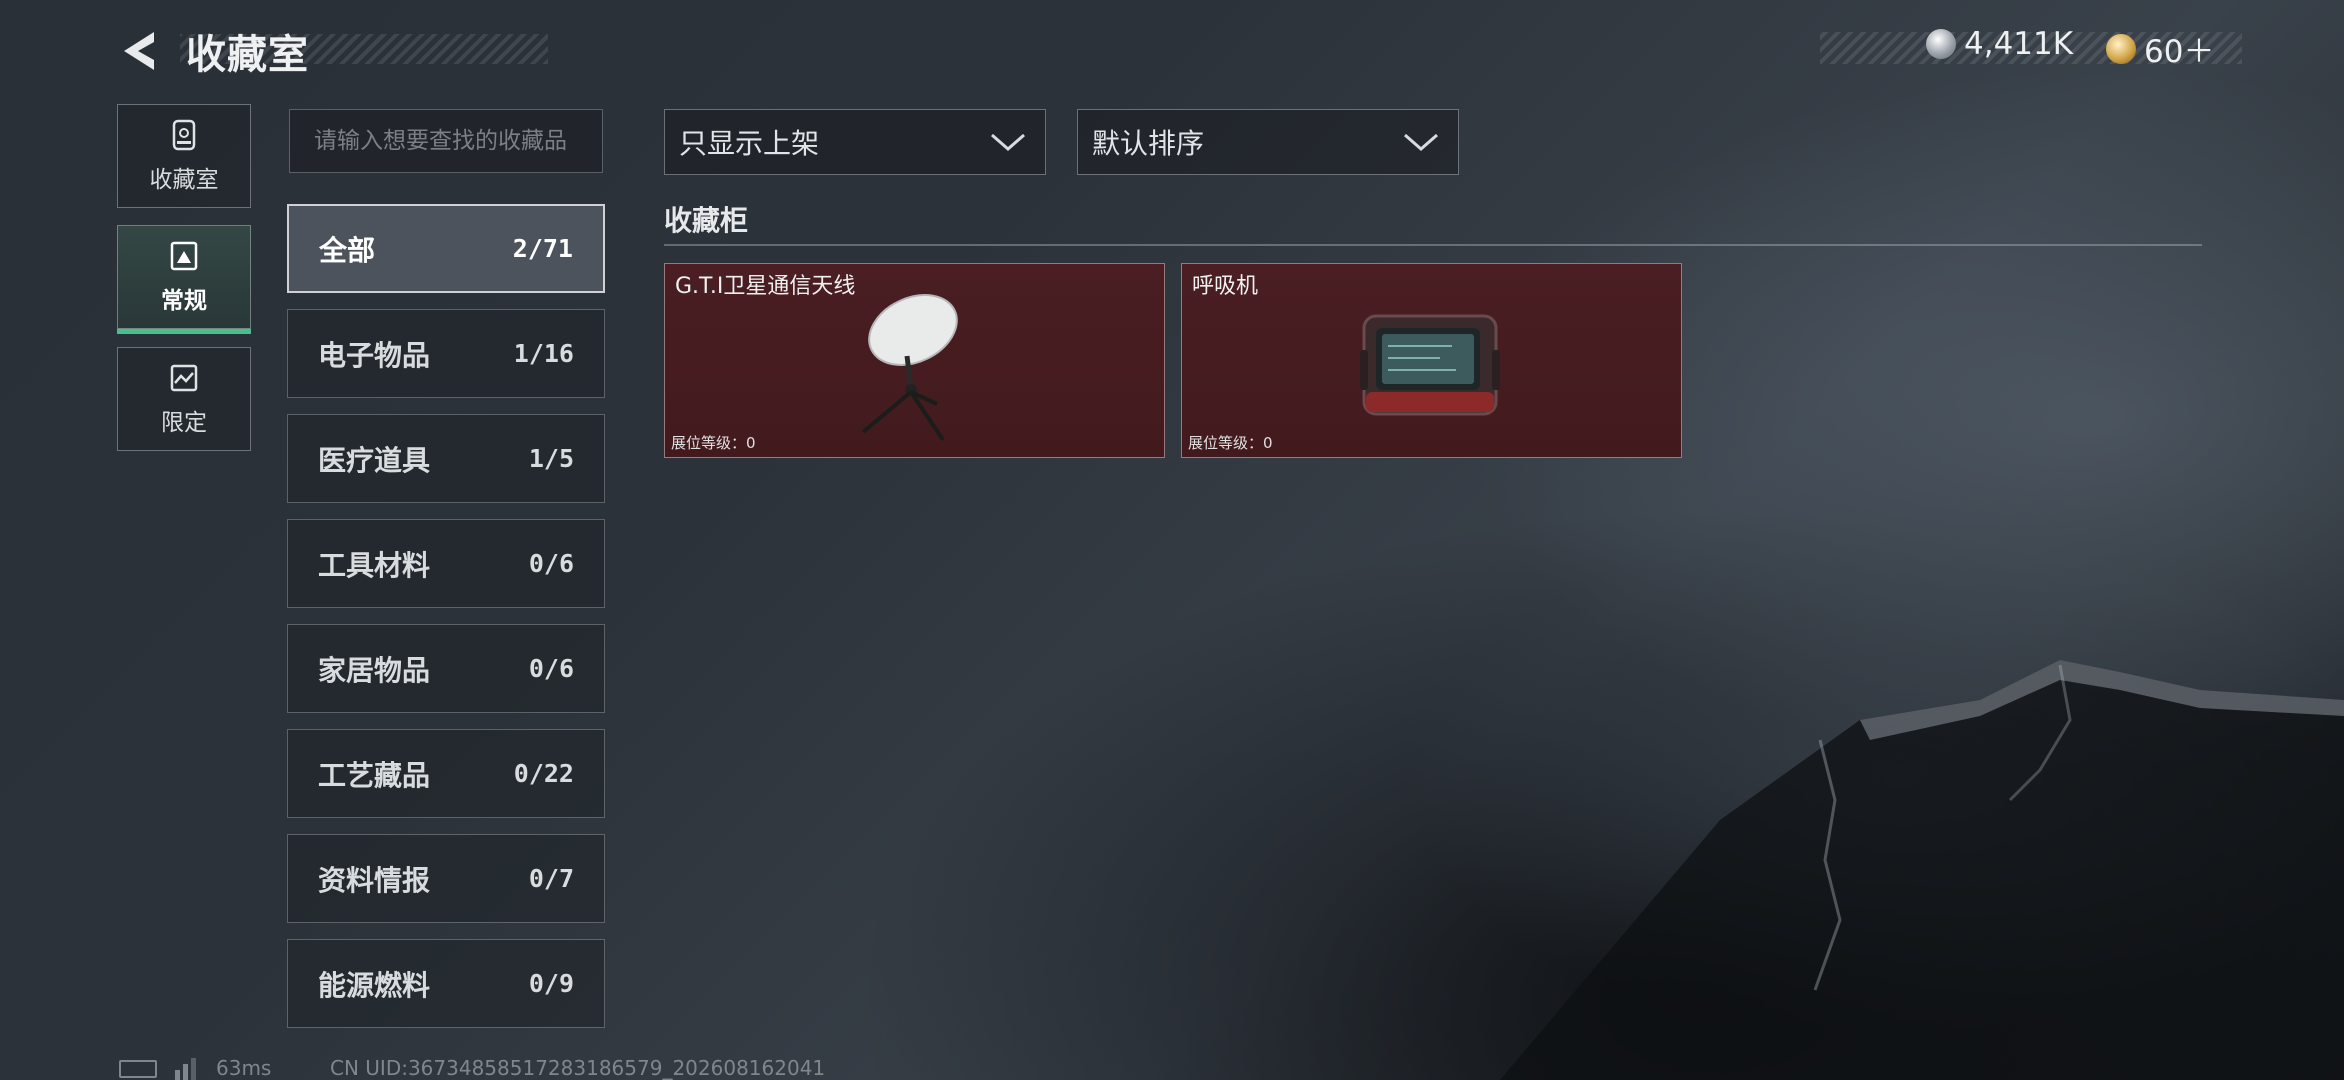 The width and height of the screenshot is (2344, 1080). I want to click on nav-item-label: 常规, so click(184, 301).